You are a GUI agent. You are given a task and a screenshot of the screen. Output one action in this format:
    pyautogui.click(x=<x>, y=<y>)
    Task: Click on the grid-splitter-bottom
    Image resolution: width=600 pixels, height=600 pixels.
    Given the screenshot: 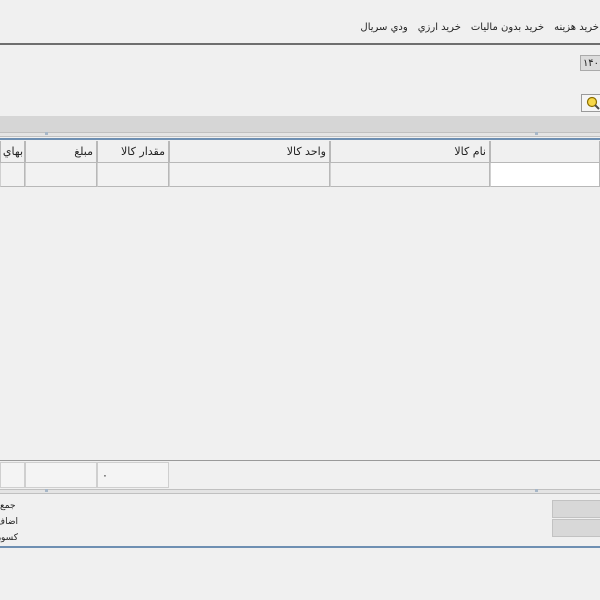 What is the action you would take?
    pyautogui.click(x=300, y=491)
    